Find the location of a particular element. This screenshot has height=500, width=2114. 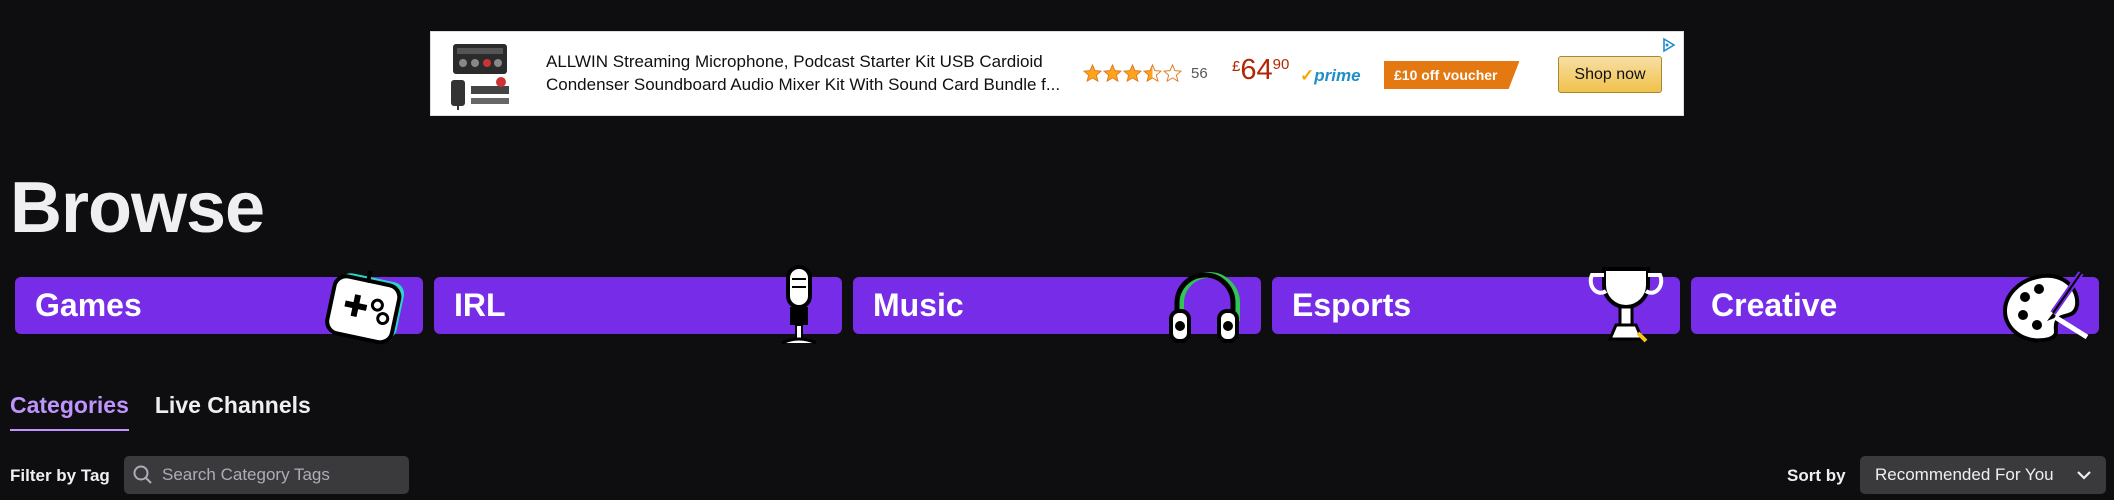

controller-icon is located at coordinates (365, 307).